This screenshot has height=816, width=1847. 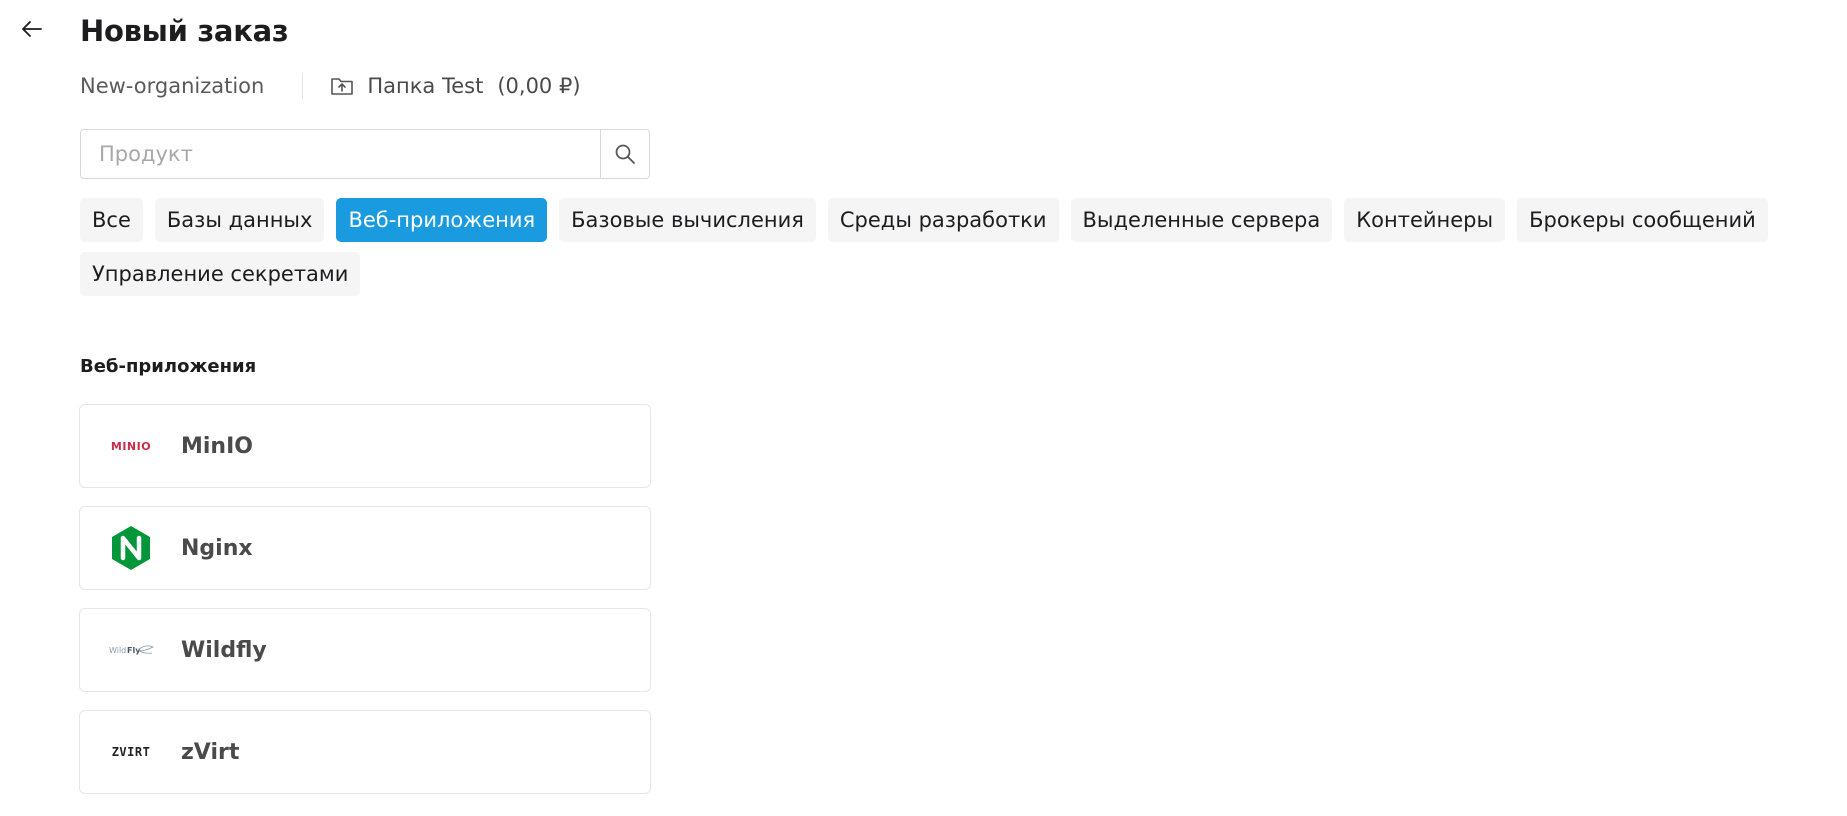 I want to click on category-chip-dedicated-servers: Выделенные сервера, so click(x=1201, y=220).